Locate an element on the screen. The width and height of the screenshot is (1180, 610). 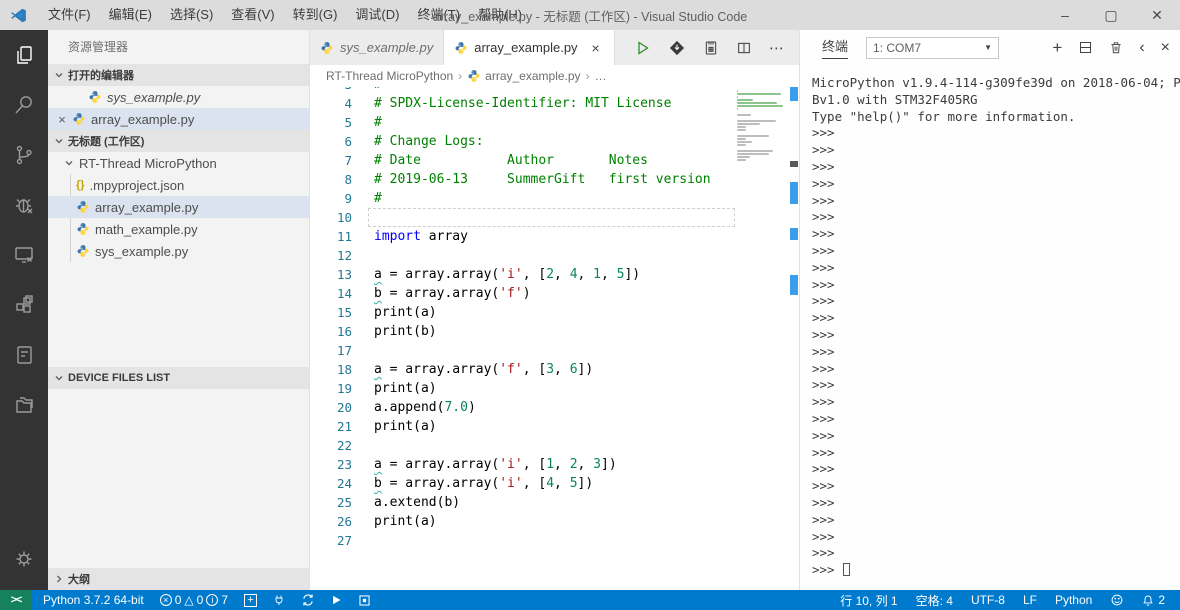
source-control-icon is located at coordinates (24, 155).